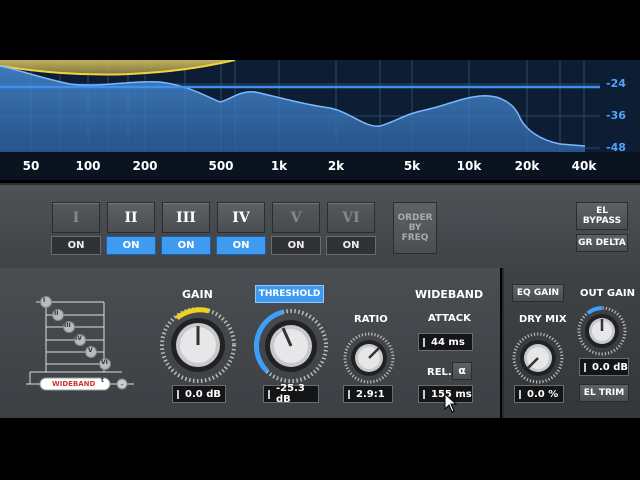 This screenshot has height=480, width=640. Describe the element at coordinates (44, 300) in the screenshot. I see `routing-node-1: I` at that location.